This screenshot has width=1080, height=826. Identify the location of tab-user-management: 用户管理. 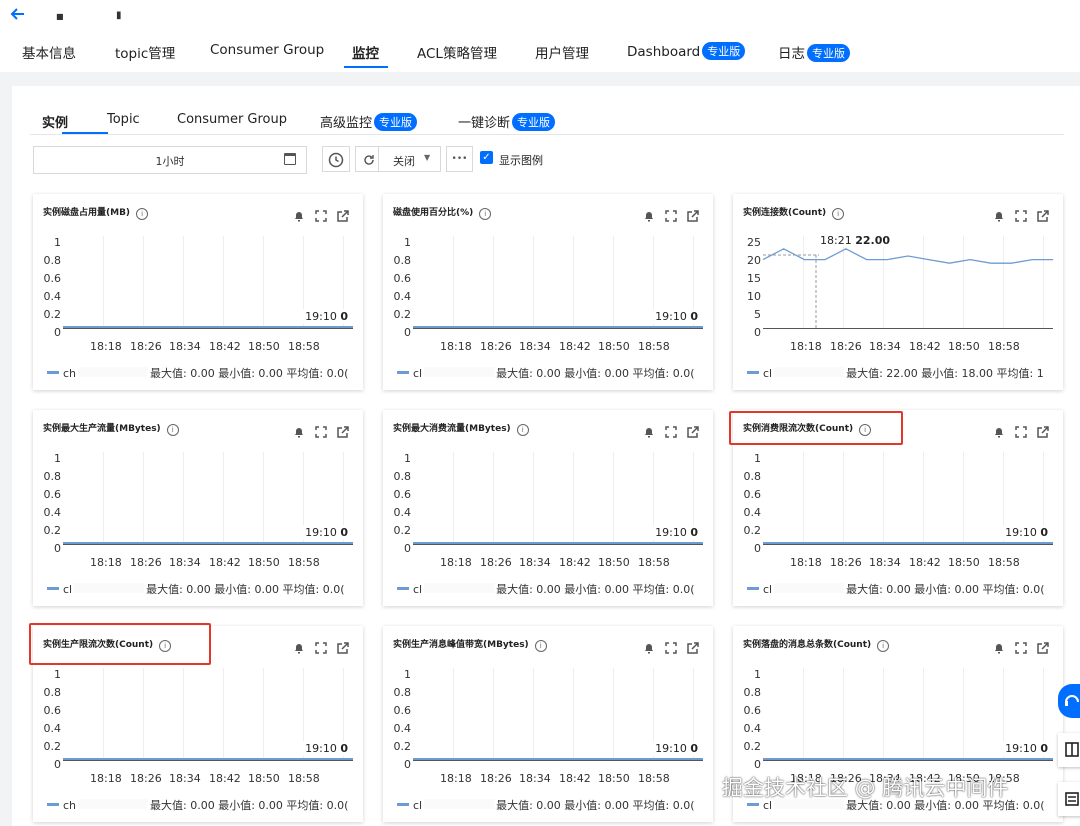
(562, 52).